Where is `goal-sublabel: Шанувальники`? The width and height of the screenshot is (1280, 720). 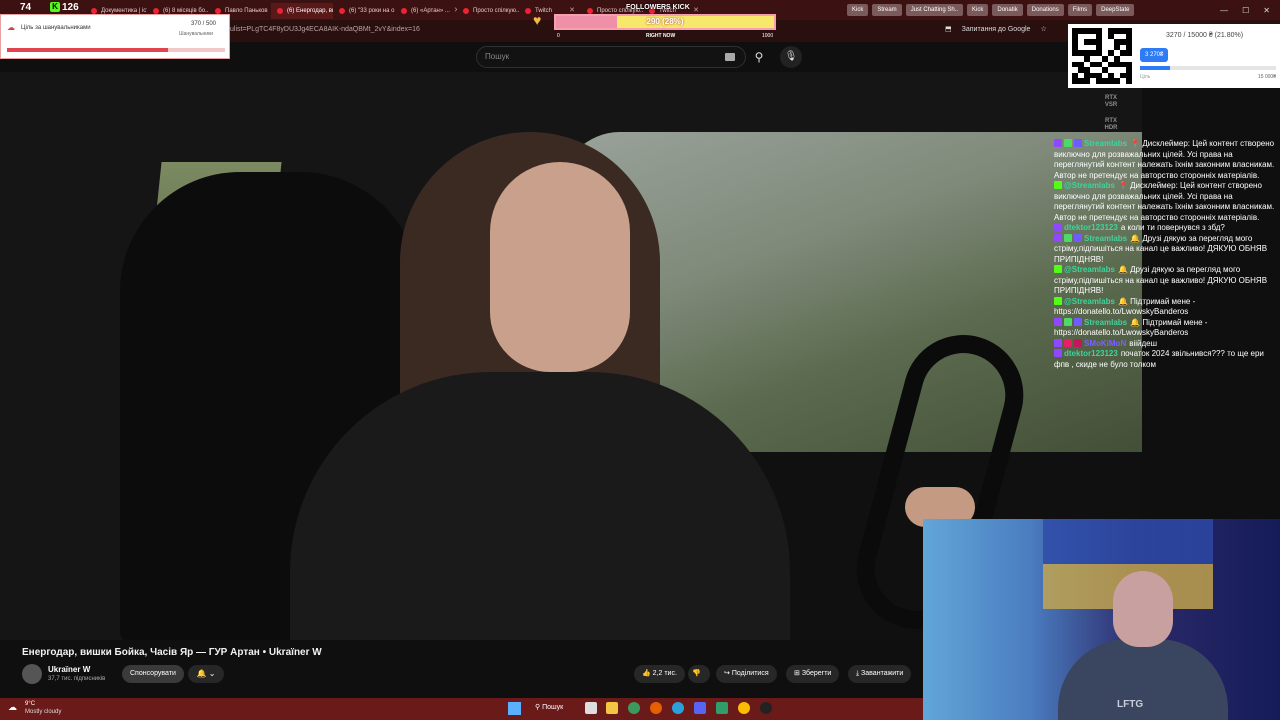
goal-sublabel: Шанувальники is located at coordinates (196, 34).